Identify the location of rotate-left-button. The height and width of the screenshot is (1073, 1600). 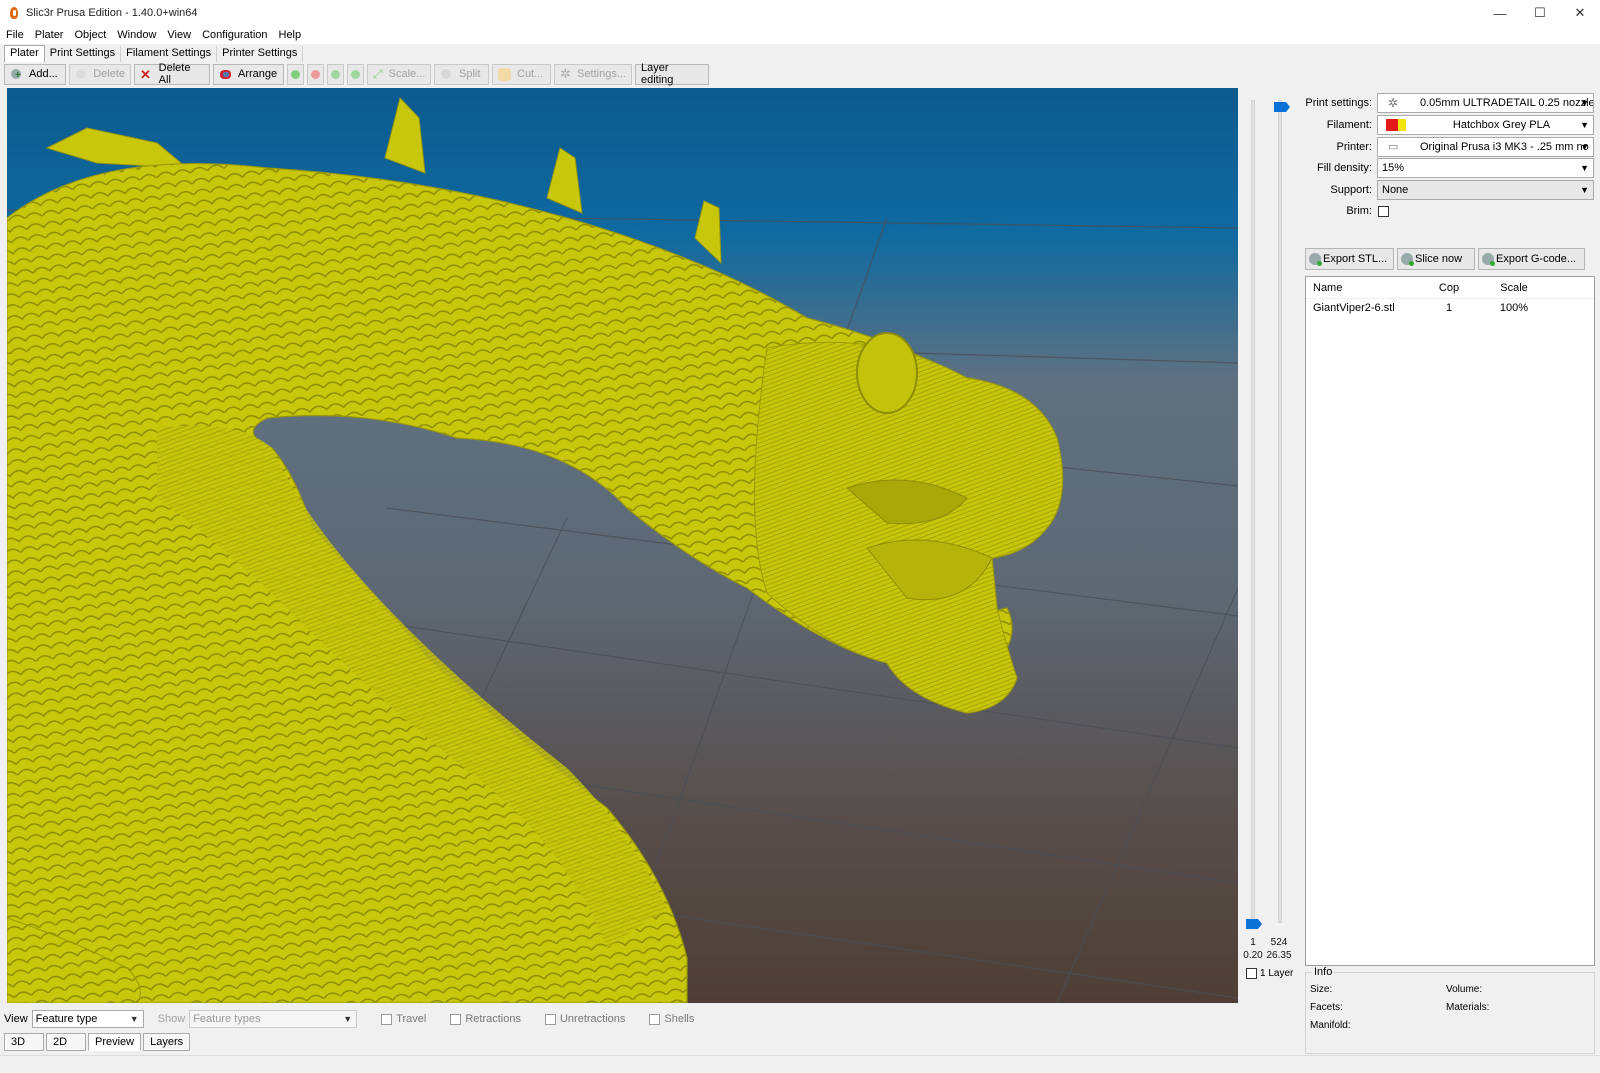
(335, 74).